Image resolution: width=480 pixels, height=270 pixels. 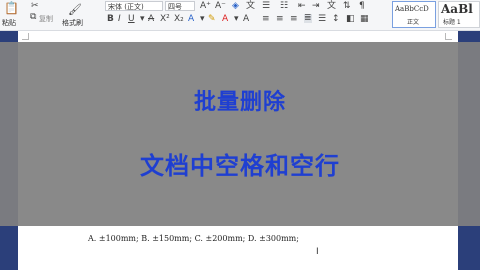 I want to click on font-size-select: 四号, so click(x=180, y=6).